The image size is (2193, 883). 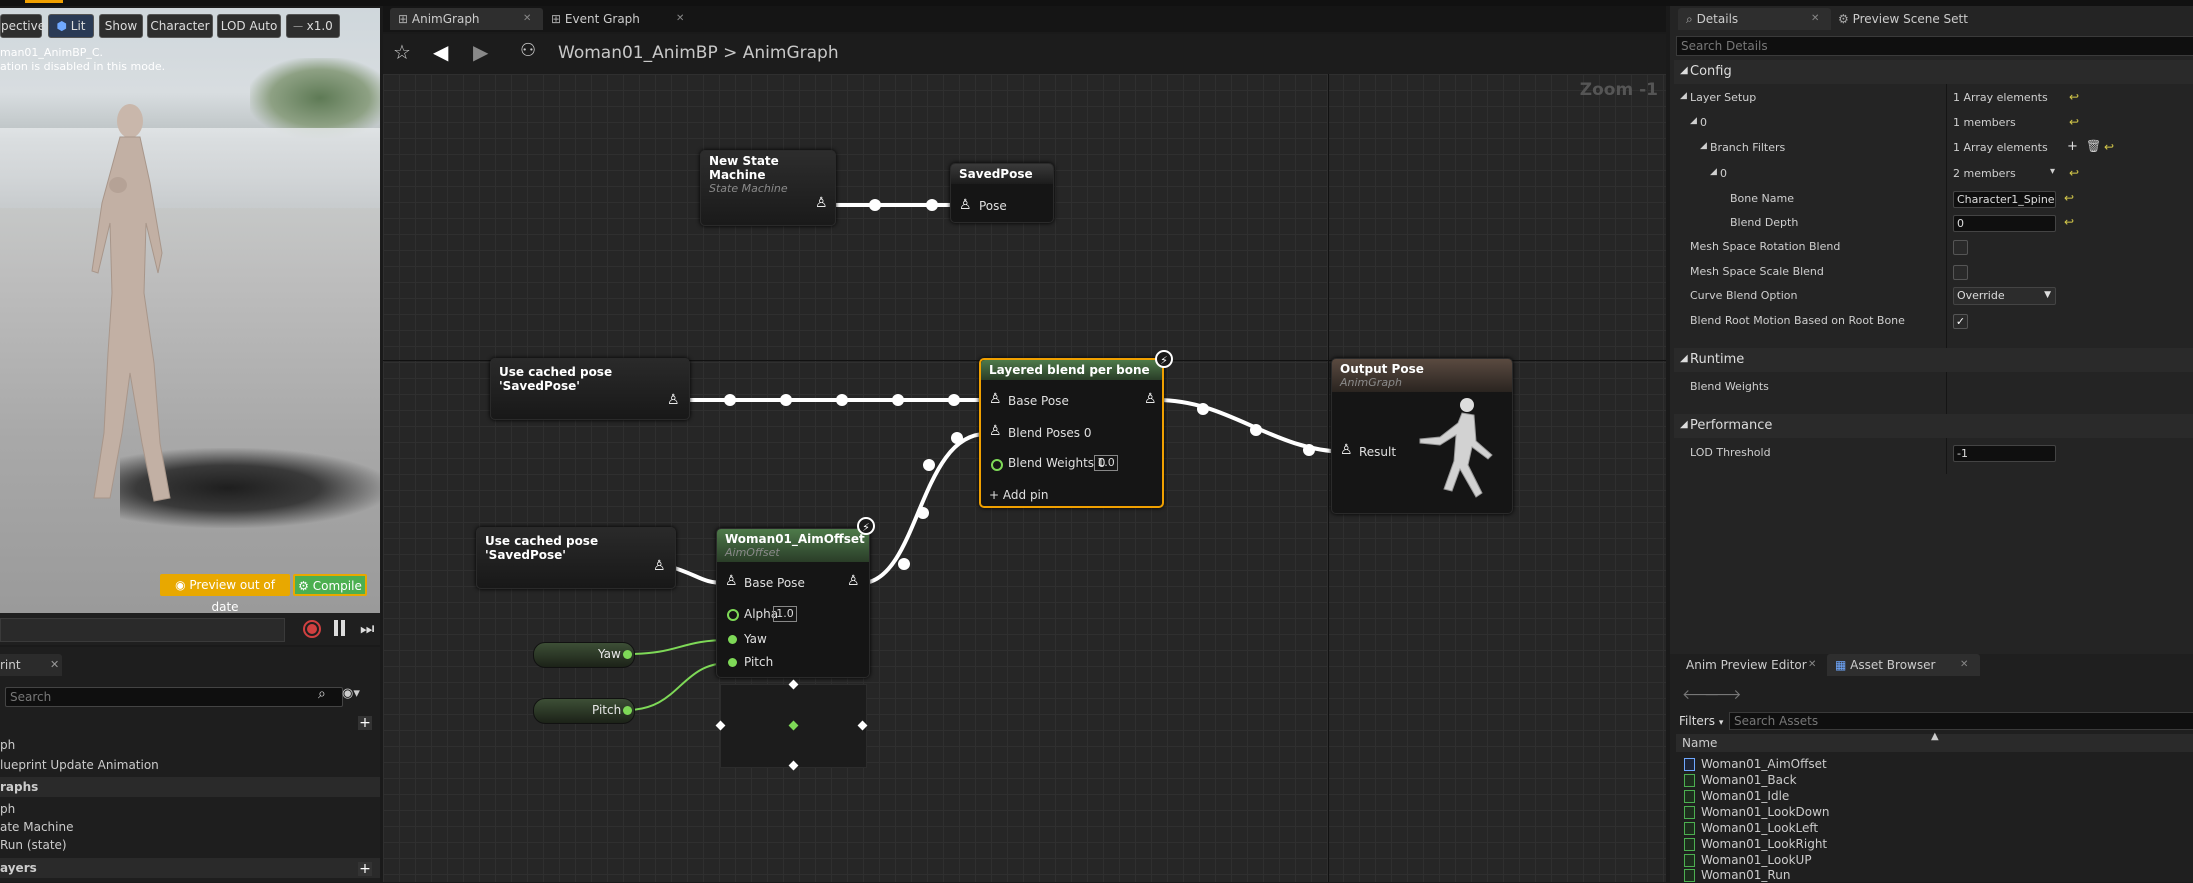 What do you see at coordinates (2004, 453) in the screenshot?
I see `lod-threshold-input: -1` at bounding box center [2004, 453].